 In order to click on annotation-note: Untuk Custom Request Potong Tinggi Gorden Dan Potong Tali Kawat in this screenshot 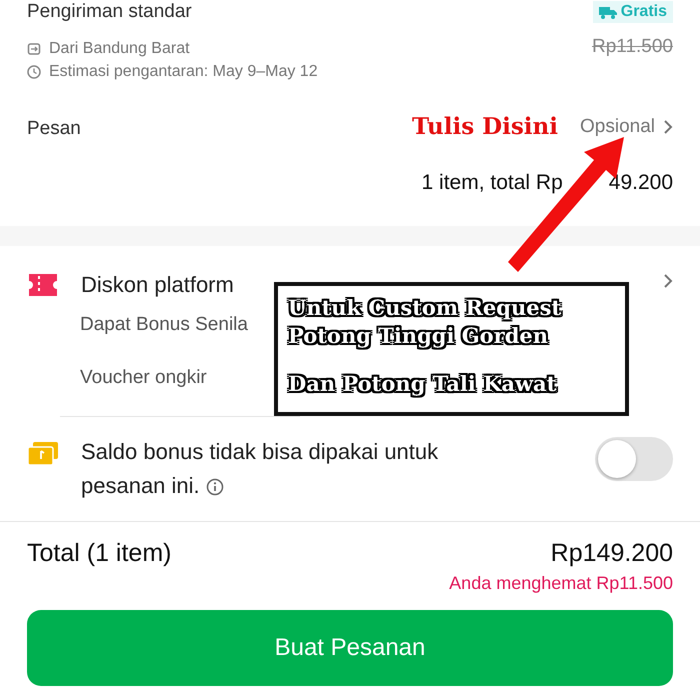, I will do `click(451, 349)`.